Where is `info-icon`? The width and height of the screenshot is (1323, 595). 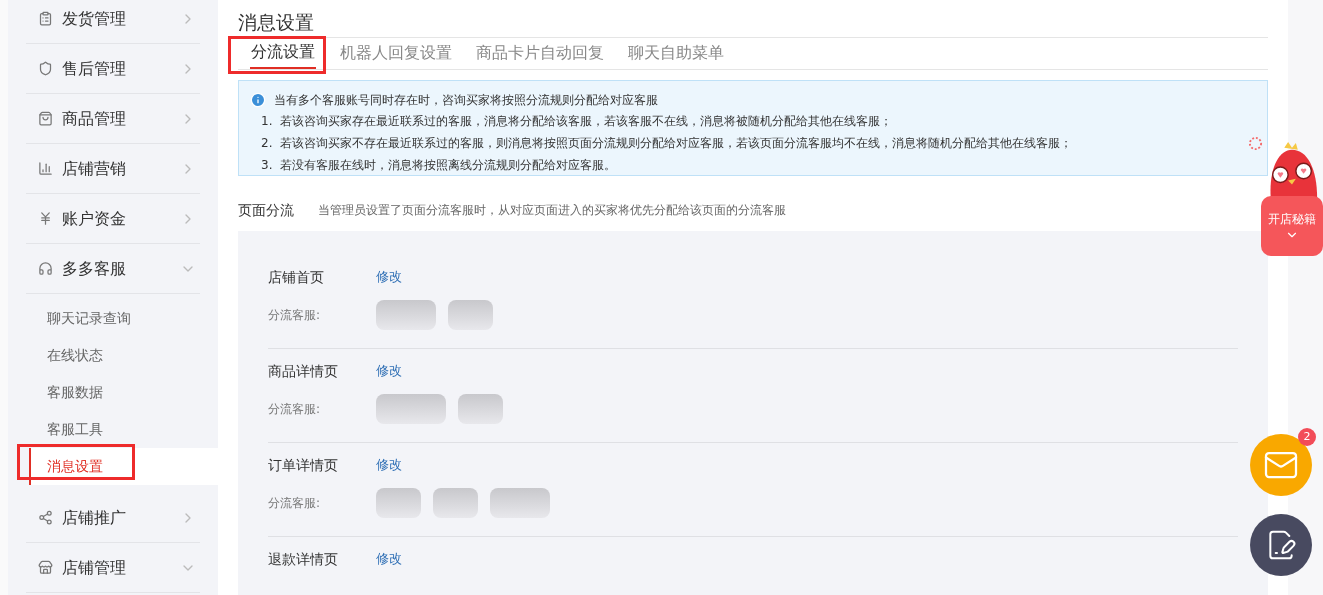
info-icon is located at coordinates (258, 99).